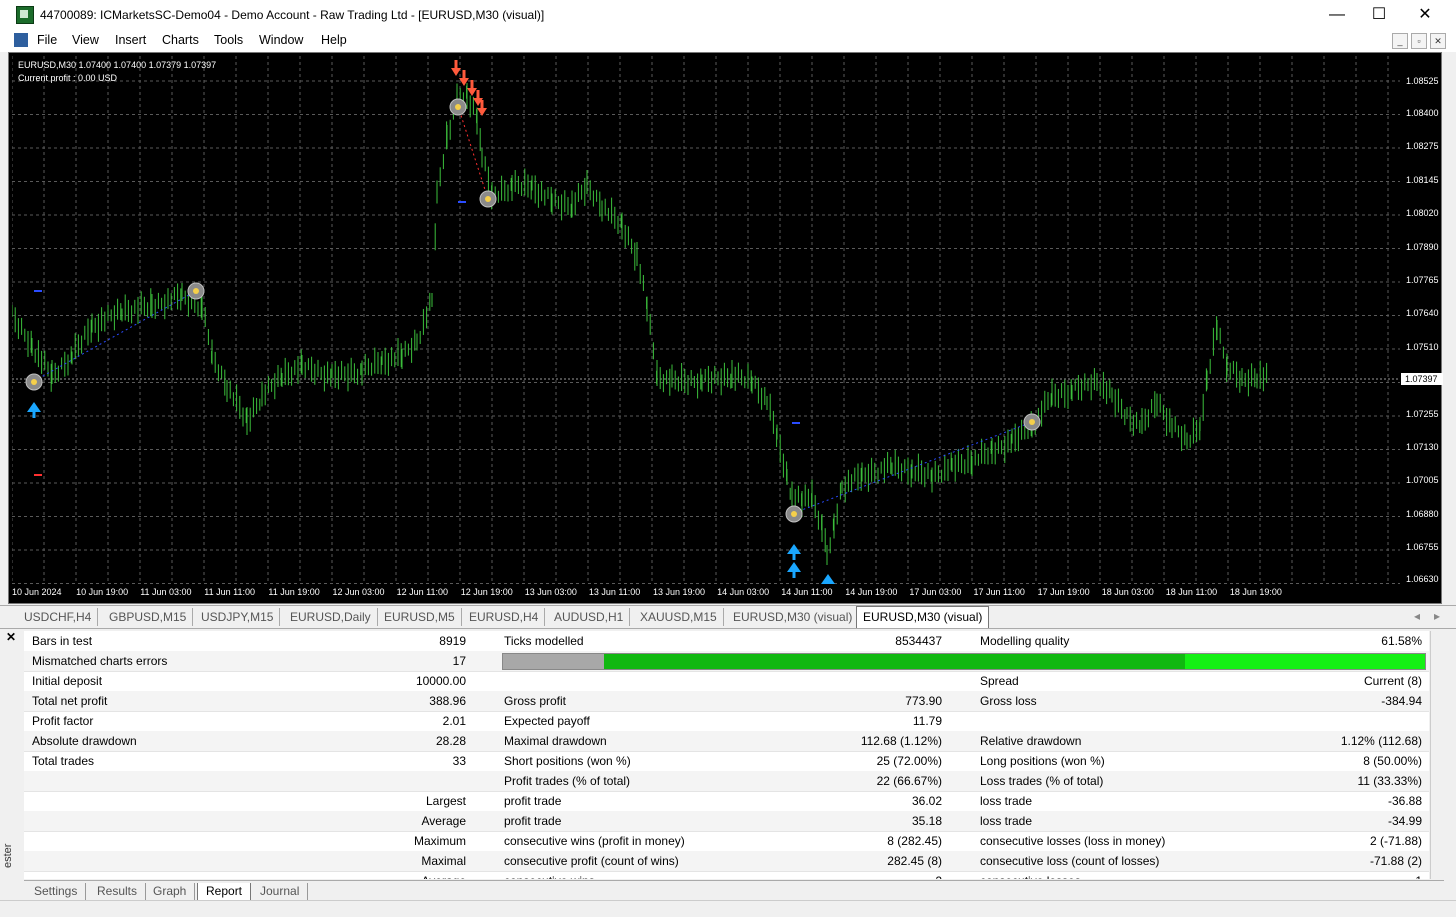 The height and width of the screenshot is (917, 1456). Describe the element at coordinates (47, 40) in the screenshot. I see `menu-file: File` at that location.